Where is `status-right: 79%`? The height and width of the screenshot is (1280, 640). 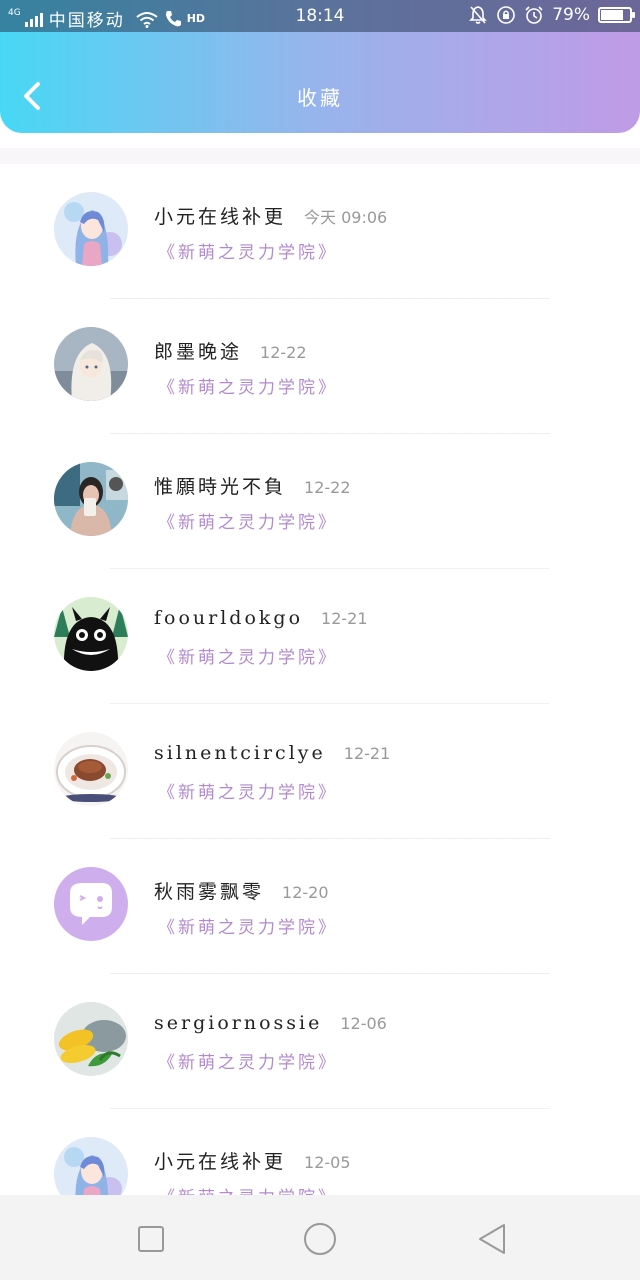
status-right: 79% is located at coordinates (551, 15).